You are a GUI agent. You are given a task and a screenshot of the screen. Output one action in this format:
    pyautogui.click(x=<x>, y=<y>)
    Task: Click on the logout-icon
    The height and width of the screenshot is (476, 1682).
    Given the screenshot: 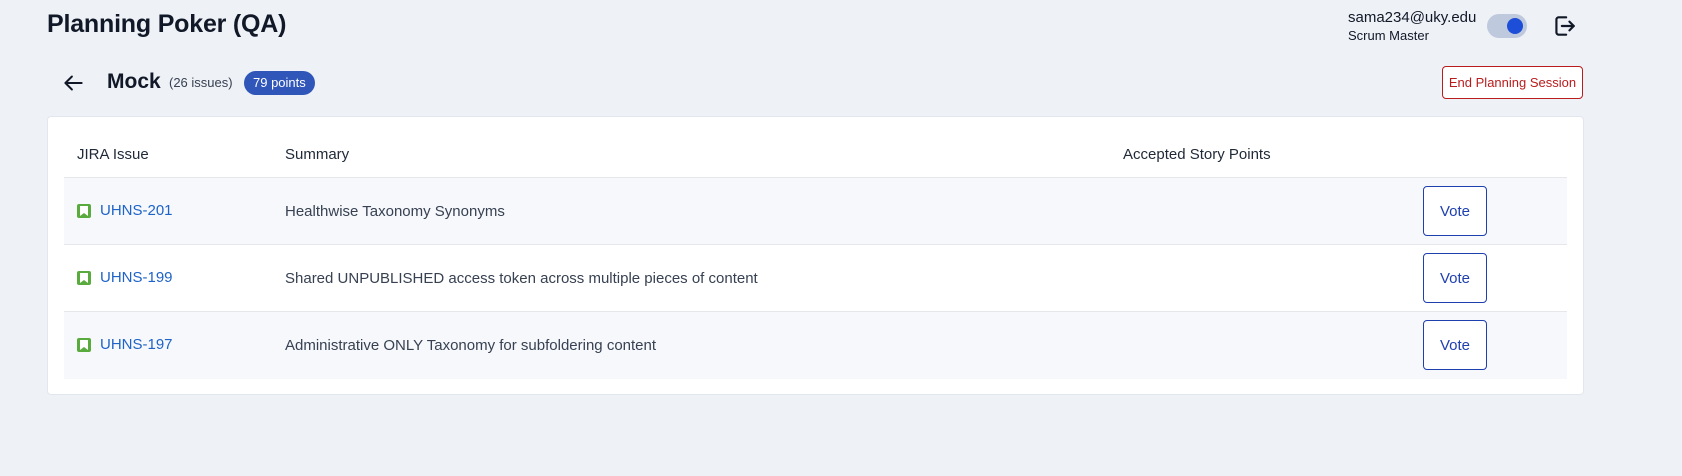 What is the action you would take?
    pyautogui.click(x=1564, y=26)
    